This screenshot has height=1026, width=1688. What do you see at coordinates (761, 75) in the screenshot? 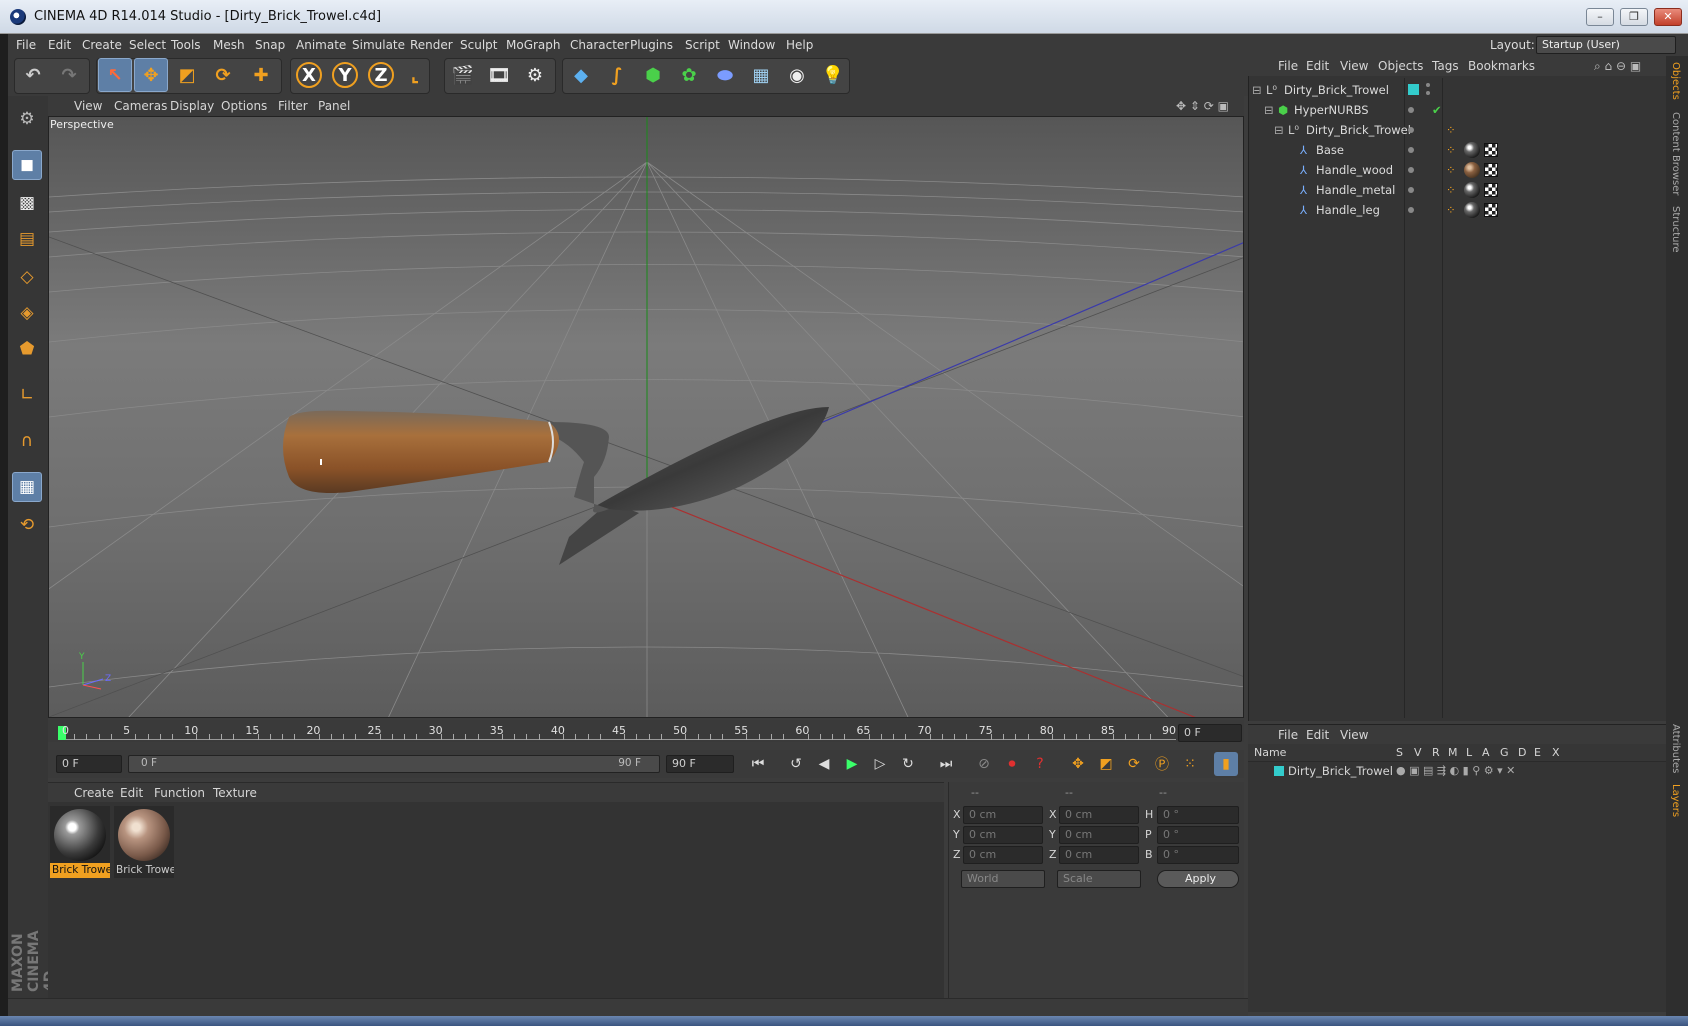
I see `floor-icon: ▦` at bounding box center [761, 75].